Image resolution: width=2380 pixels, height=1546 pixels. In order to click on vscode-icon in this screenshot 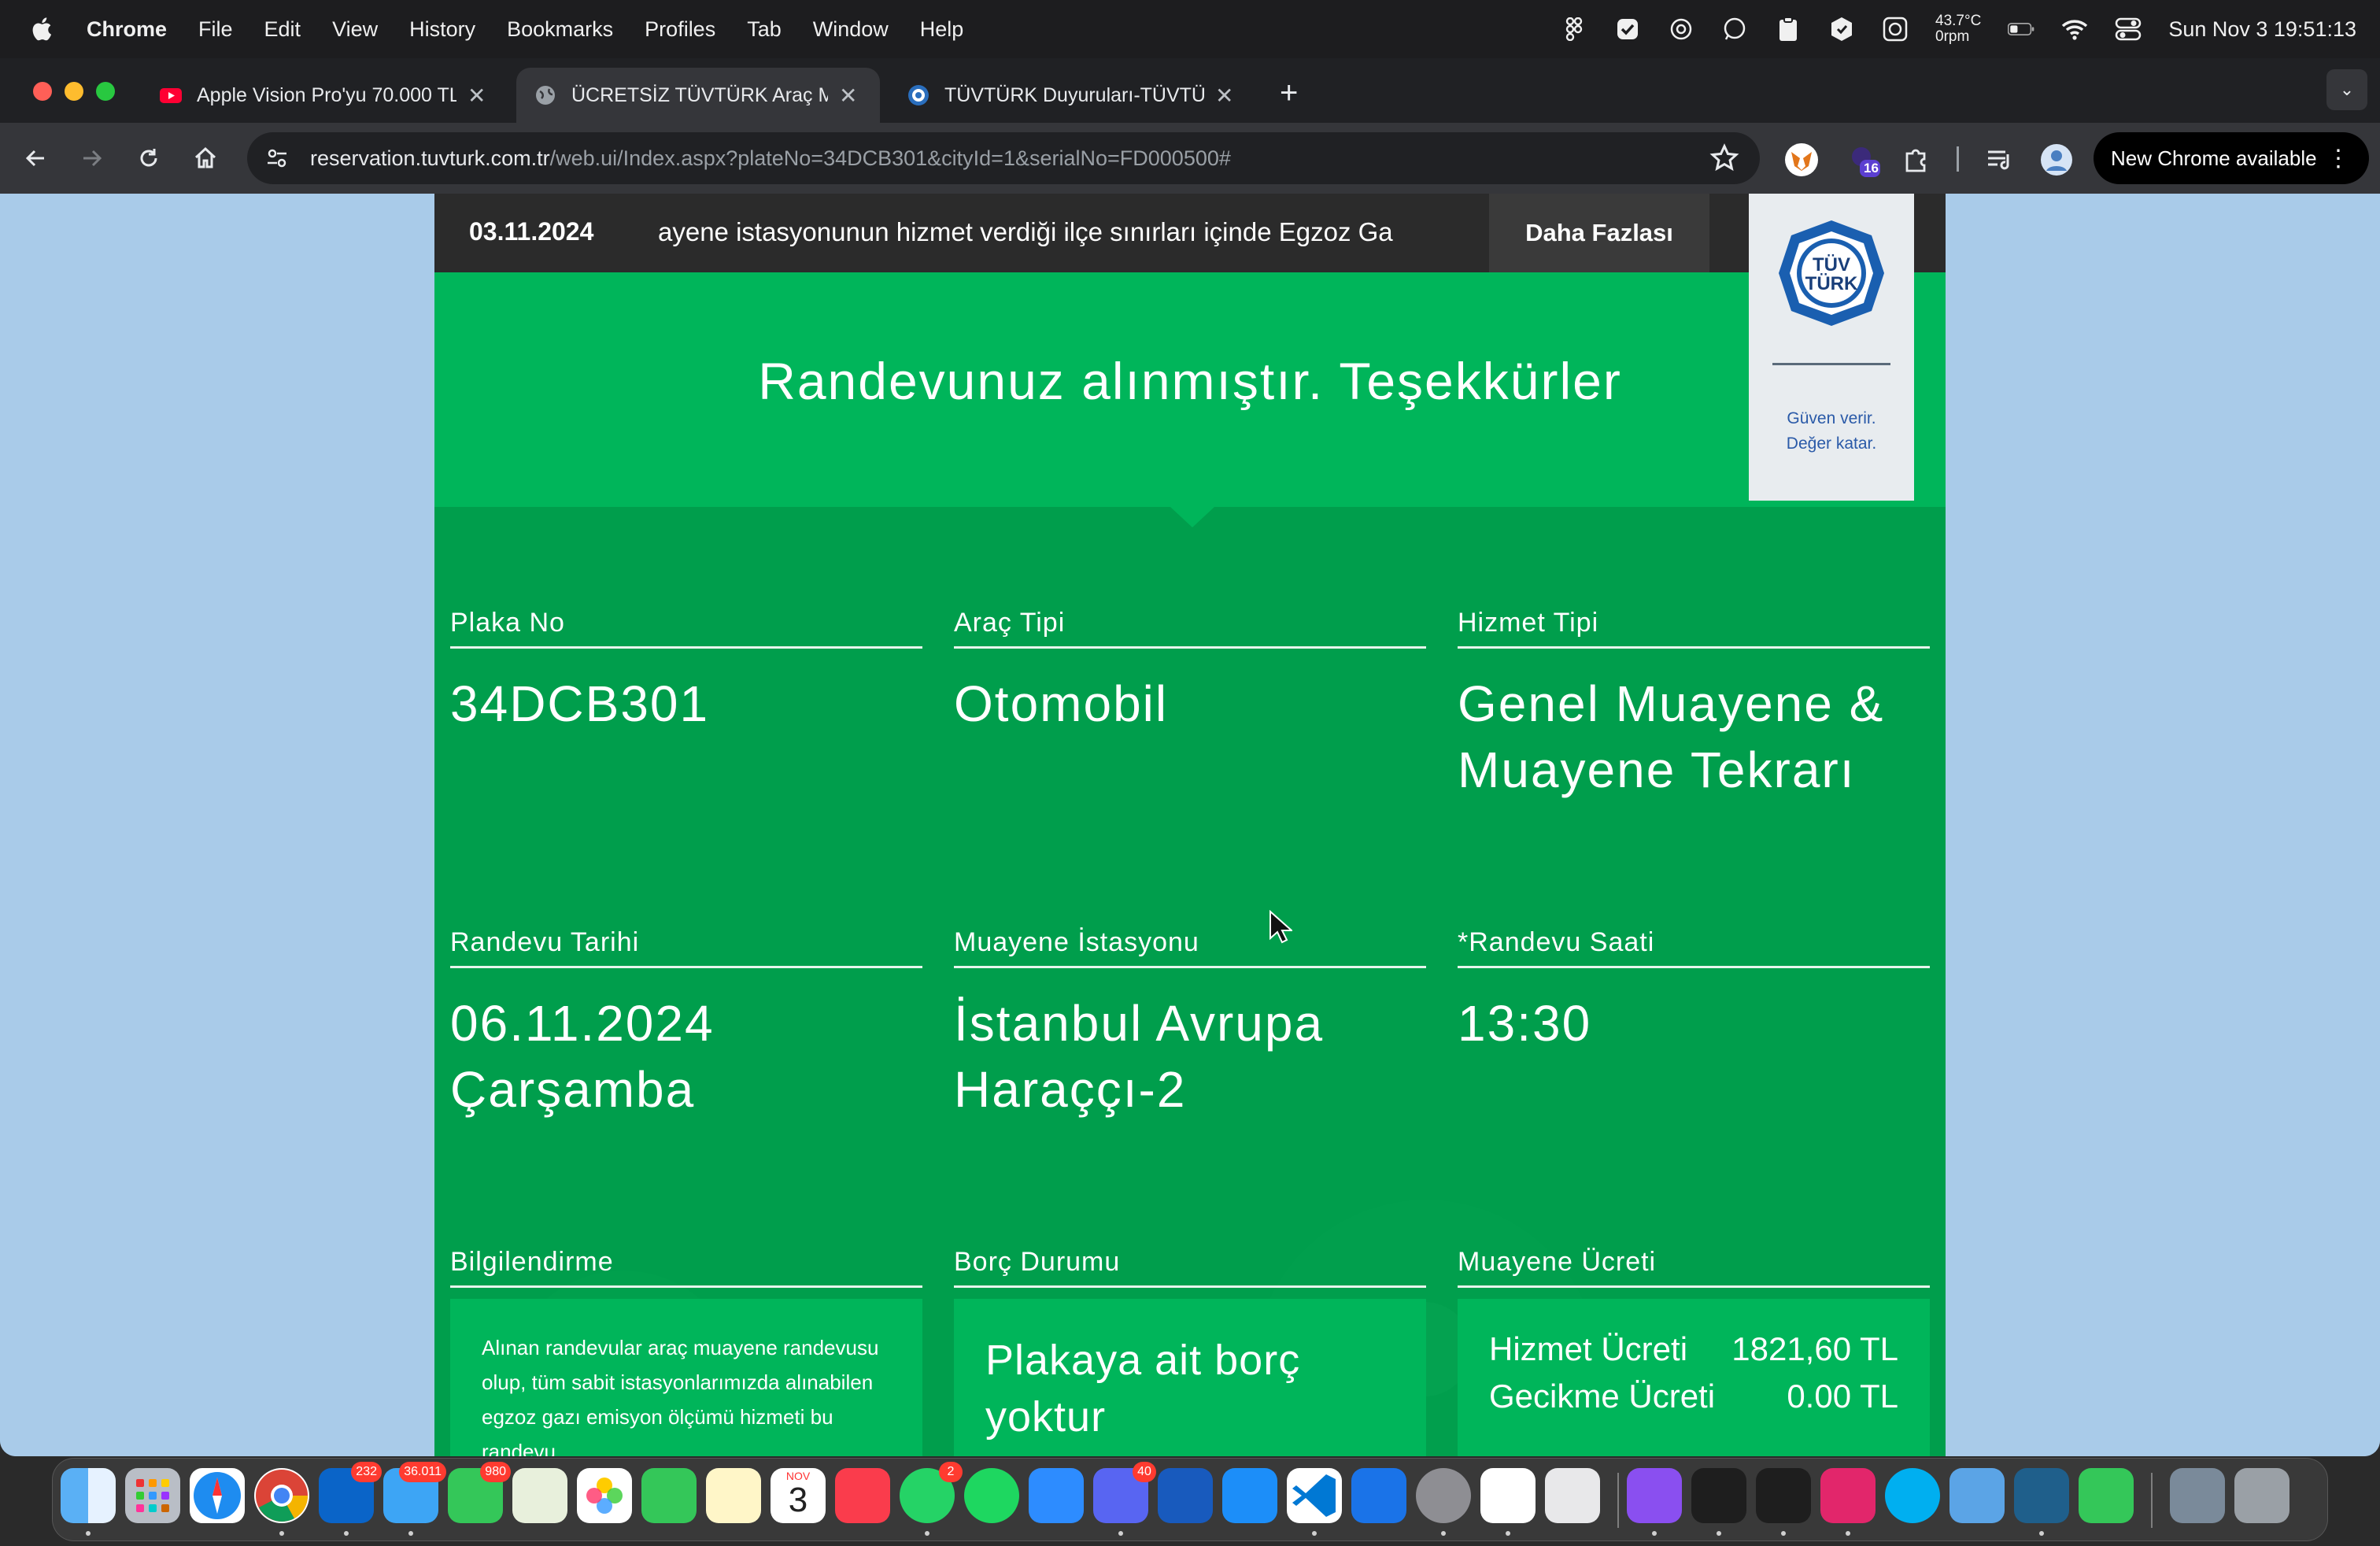, I will do `click(1314, 1495)`.